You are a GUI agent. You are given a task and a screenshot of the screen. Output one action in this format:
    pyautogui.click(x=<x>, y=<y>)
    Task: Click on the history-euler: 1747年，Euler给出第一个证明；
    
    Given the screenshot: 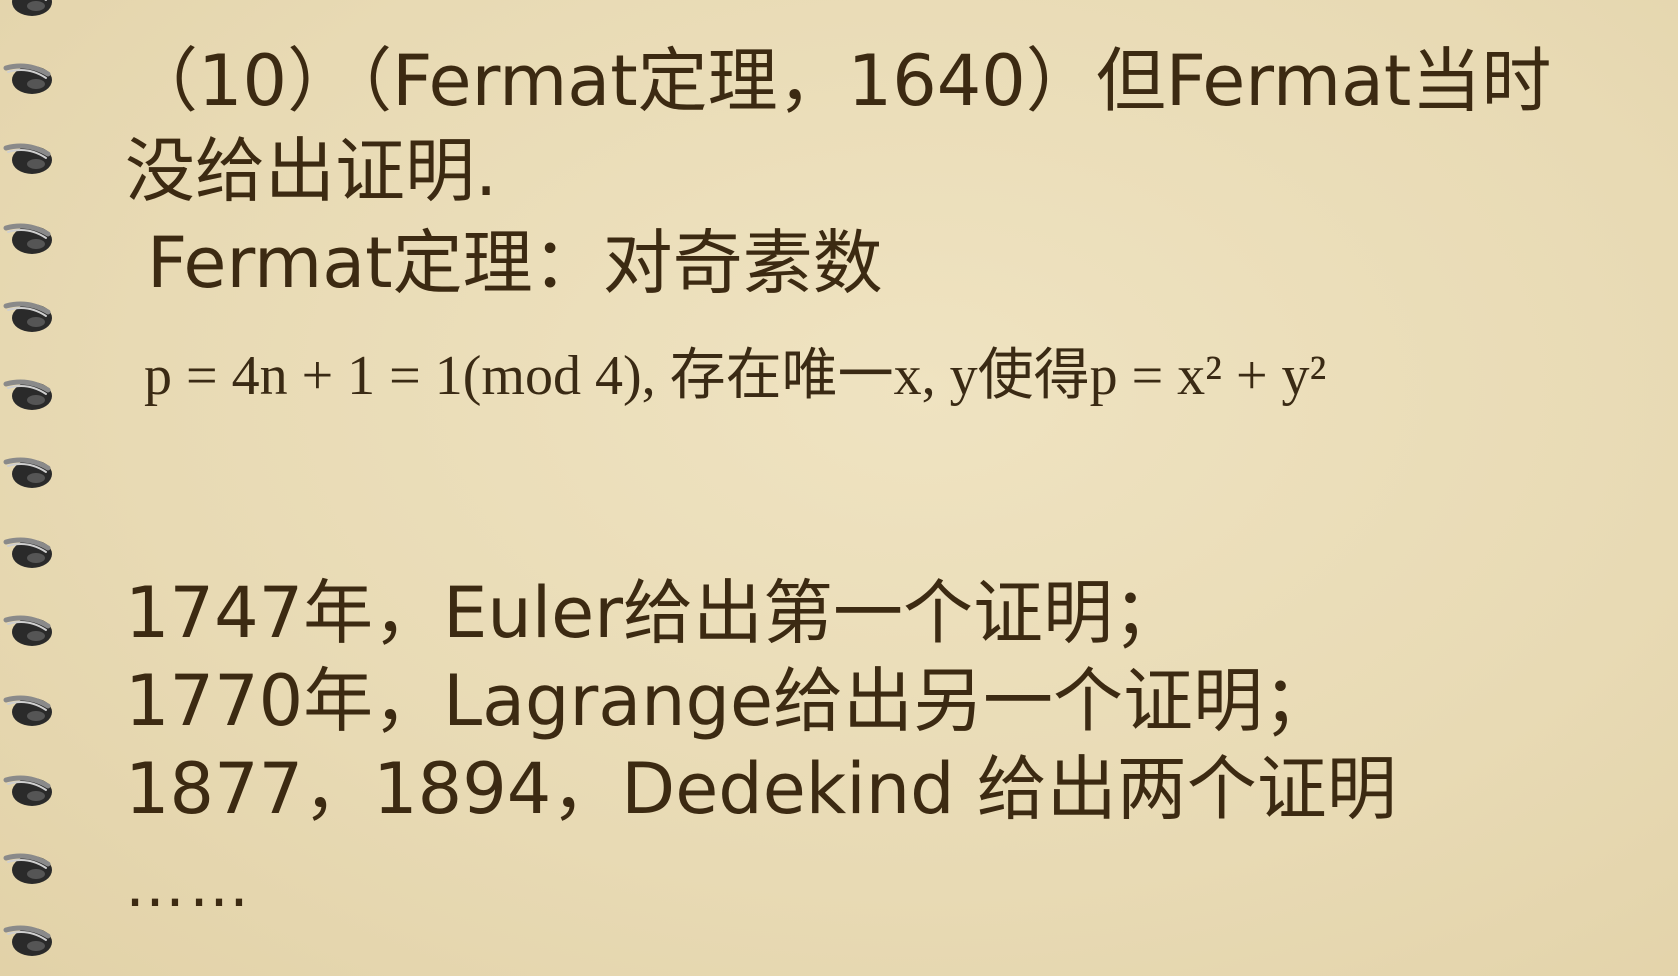 What is the action you would take?
    pyautogui.click(x=654, y=613)
    